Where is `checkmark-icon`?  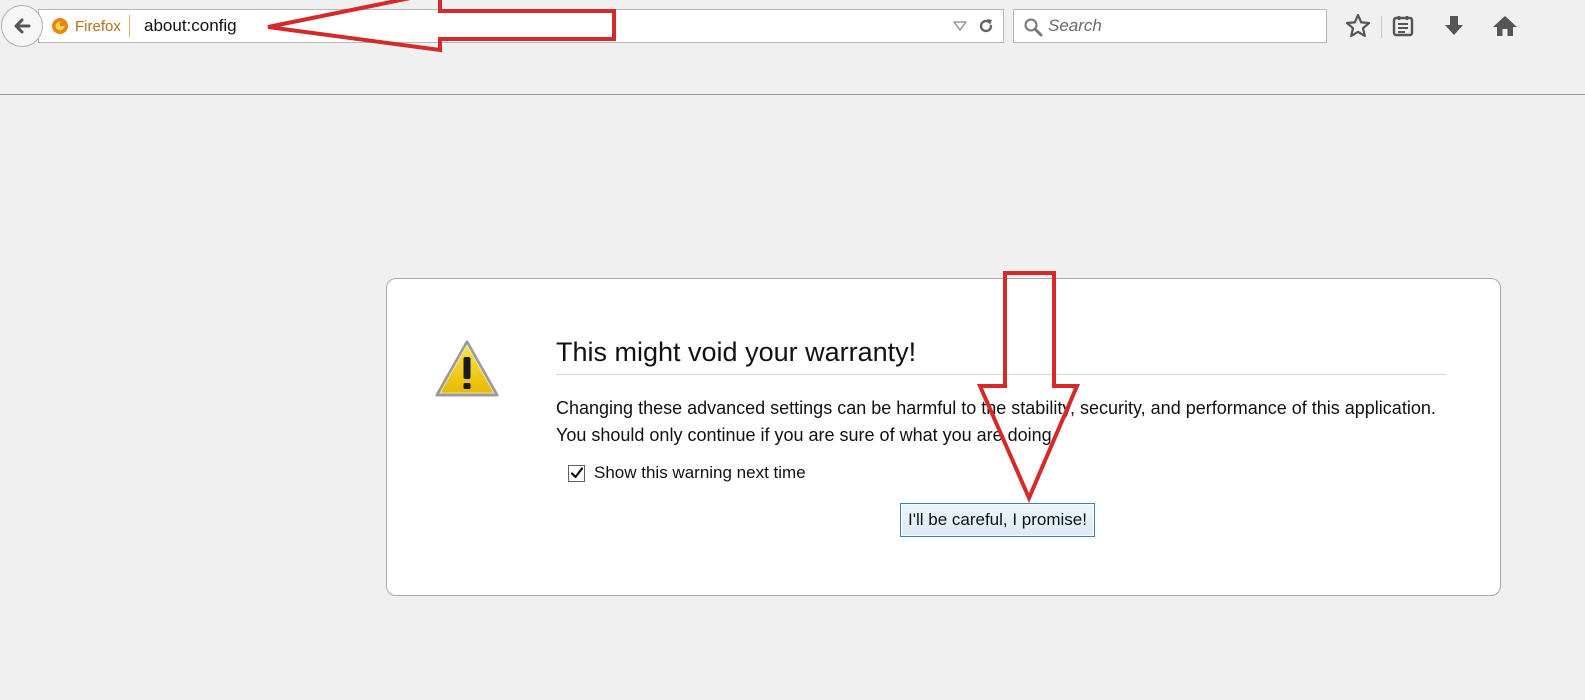 checkmark-icon is located at coordinates (576, 473).